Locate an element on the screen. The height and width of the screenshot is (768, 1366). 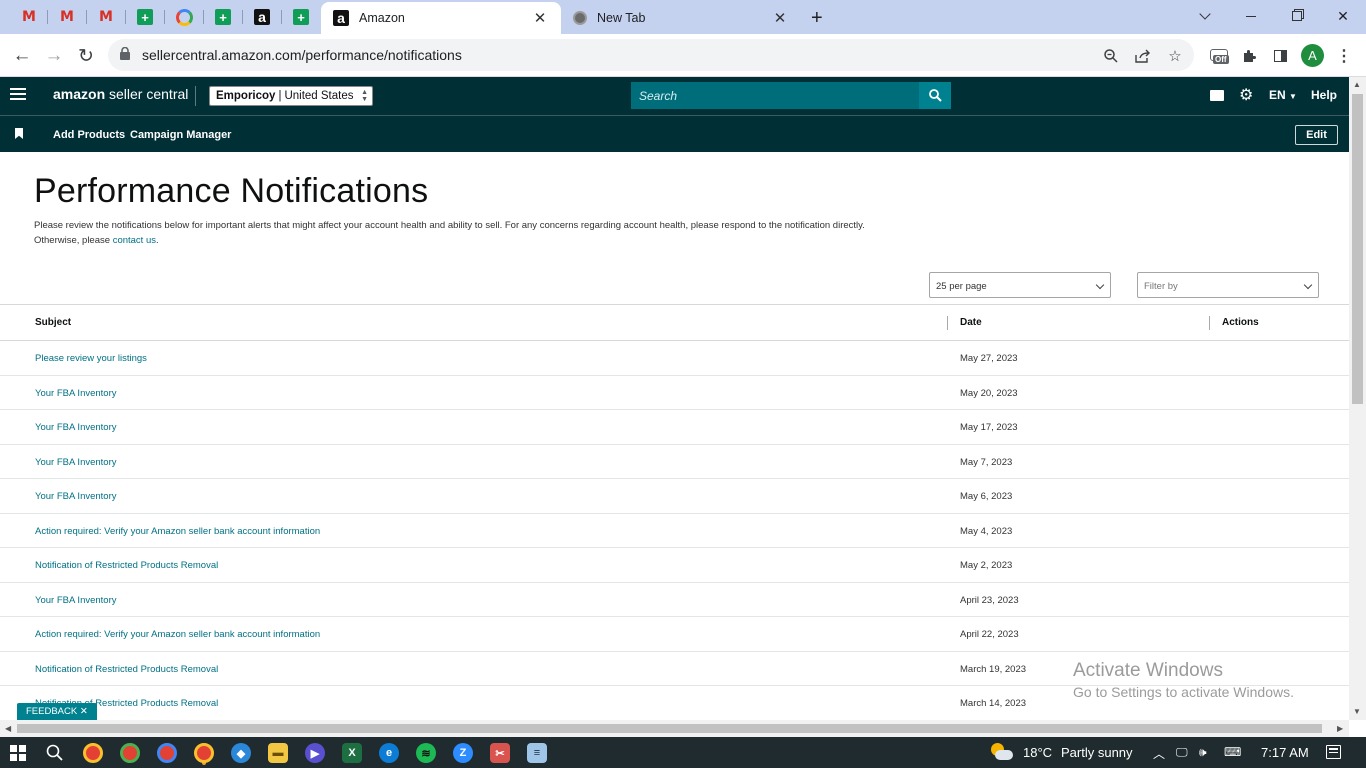
scroll-up-arrow-icon: ▲ is located at coordinates (1357, 84).